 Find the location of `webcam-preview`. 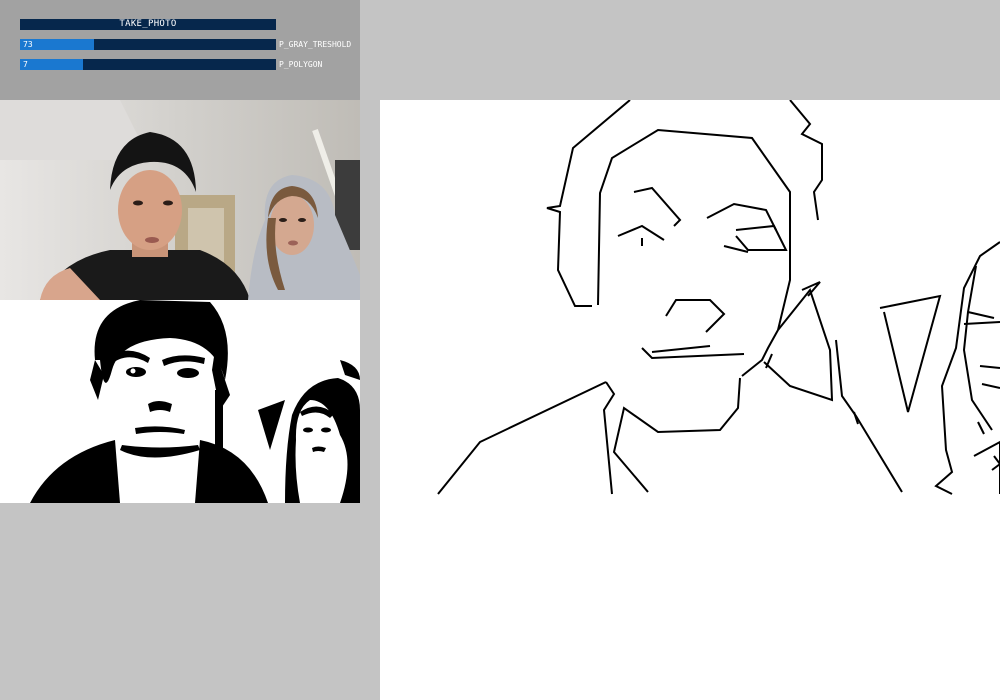

webcam-preview is located at coordinates (180, 200).